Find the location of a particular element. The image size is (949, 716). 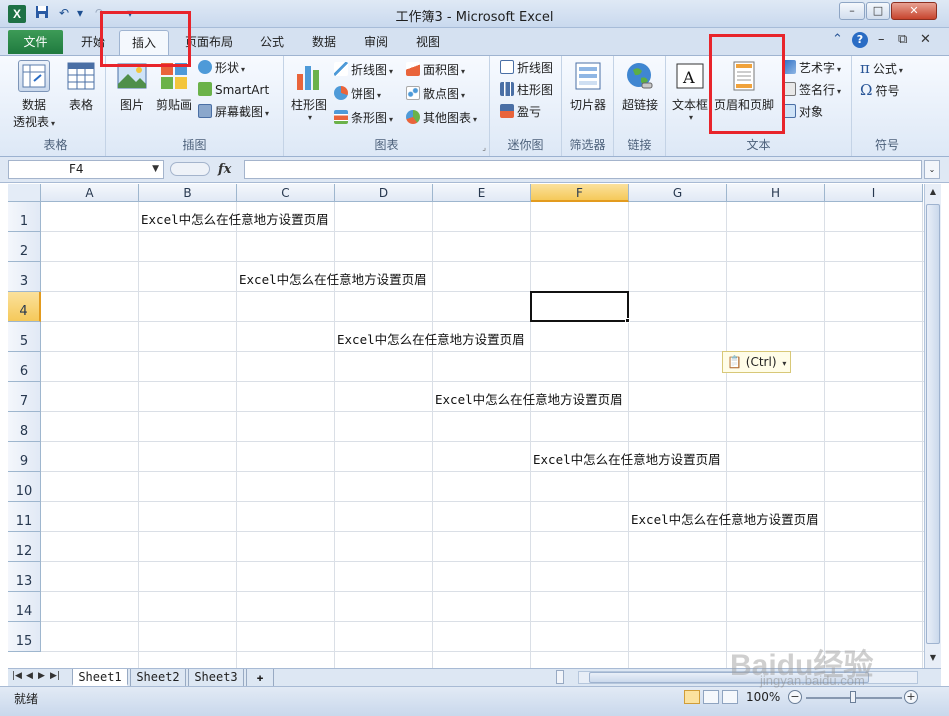

row-header-11: 11 is located at coordinates (24, 517).